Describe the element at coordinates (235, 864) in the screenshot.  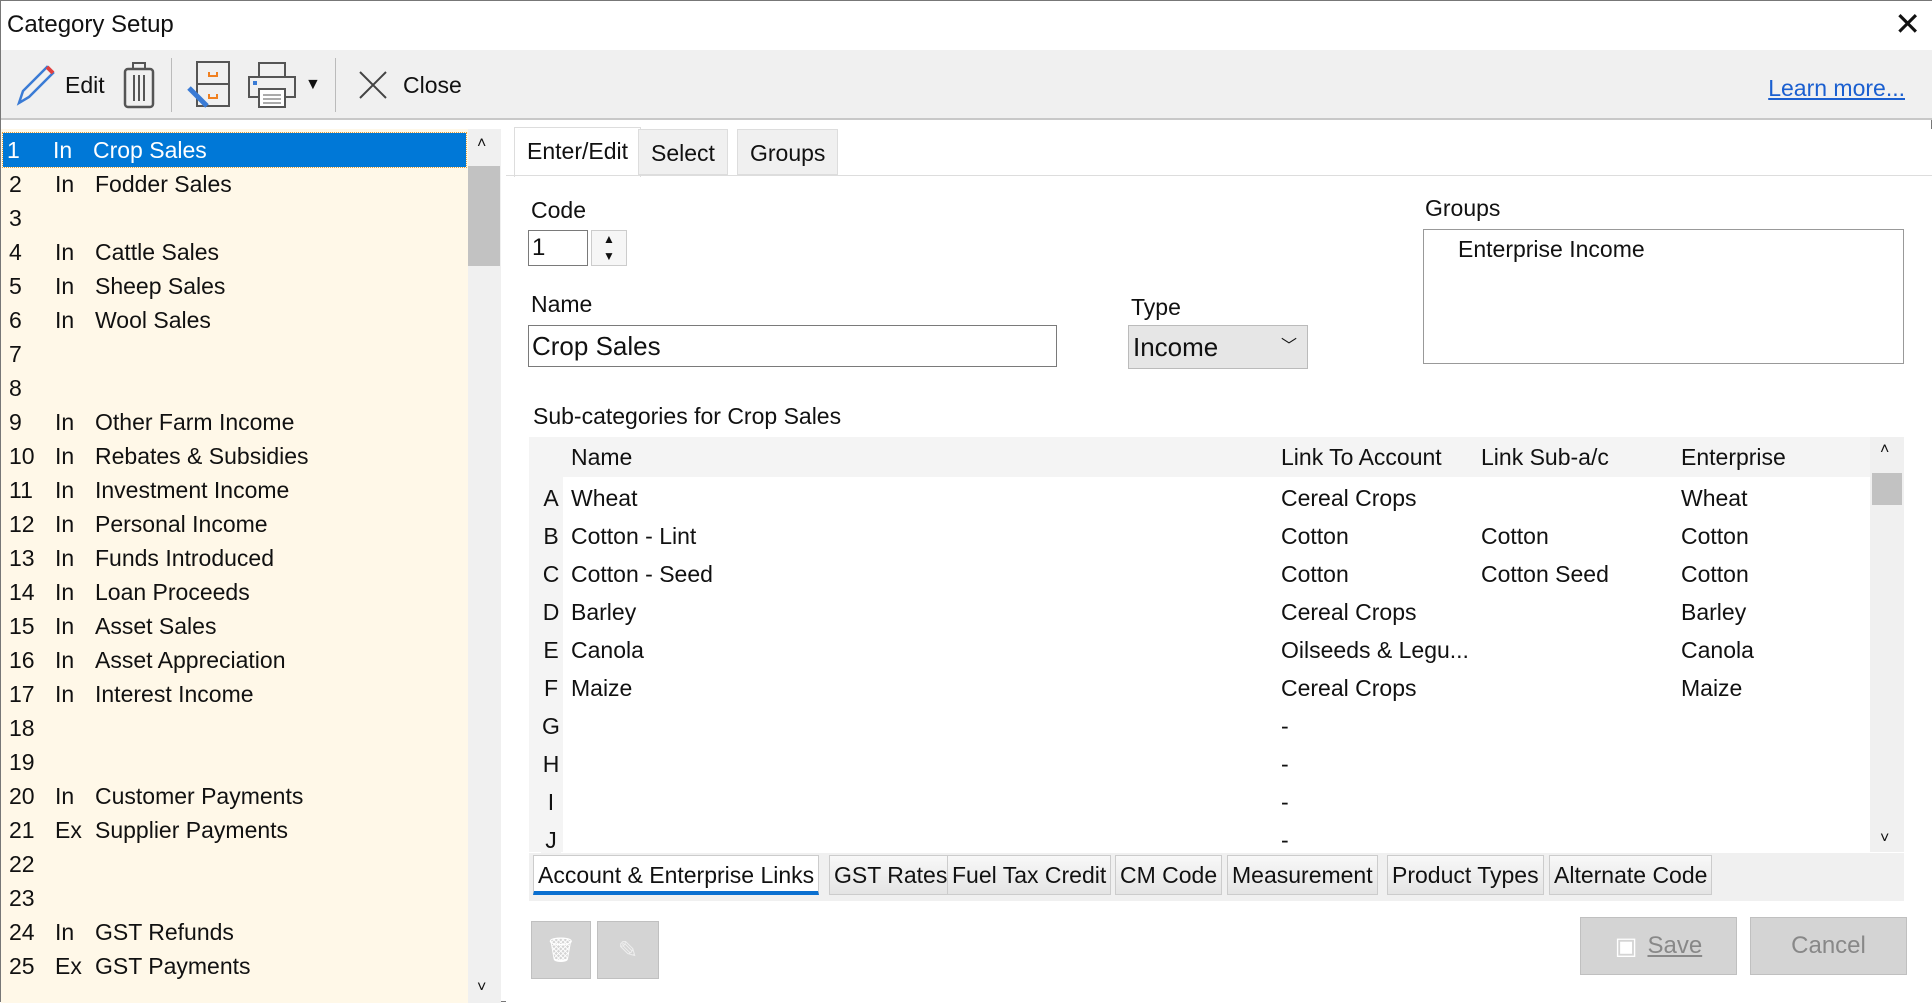
I see `category-row: 22` at that location.